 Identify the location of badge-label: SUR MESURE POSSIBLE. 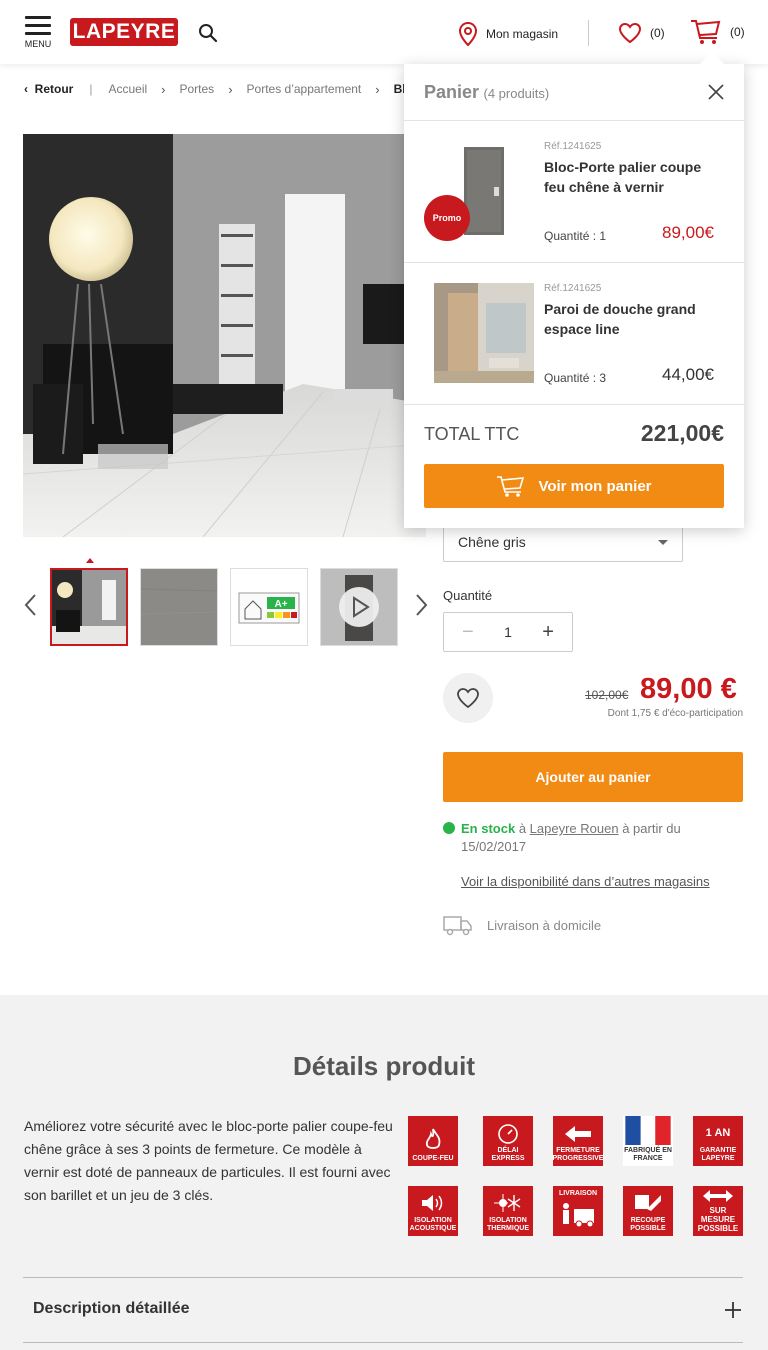
(718, 1219).